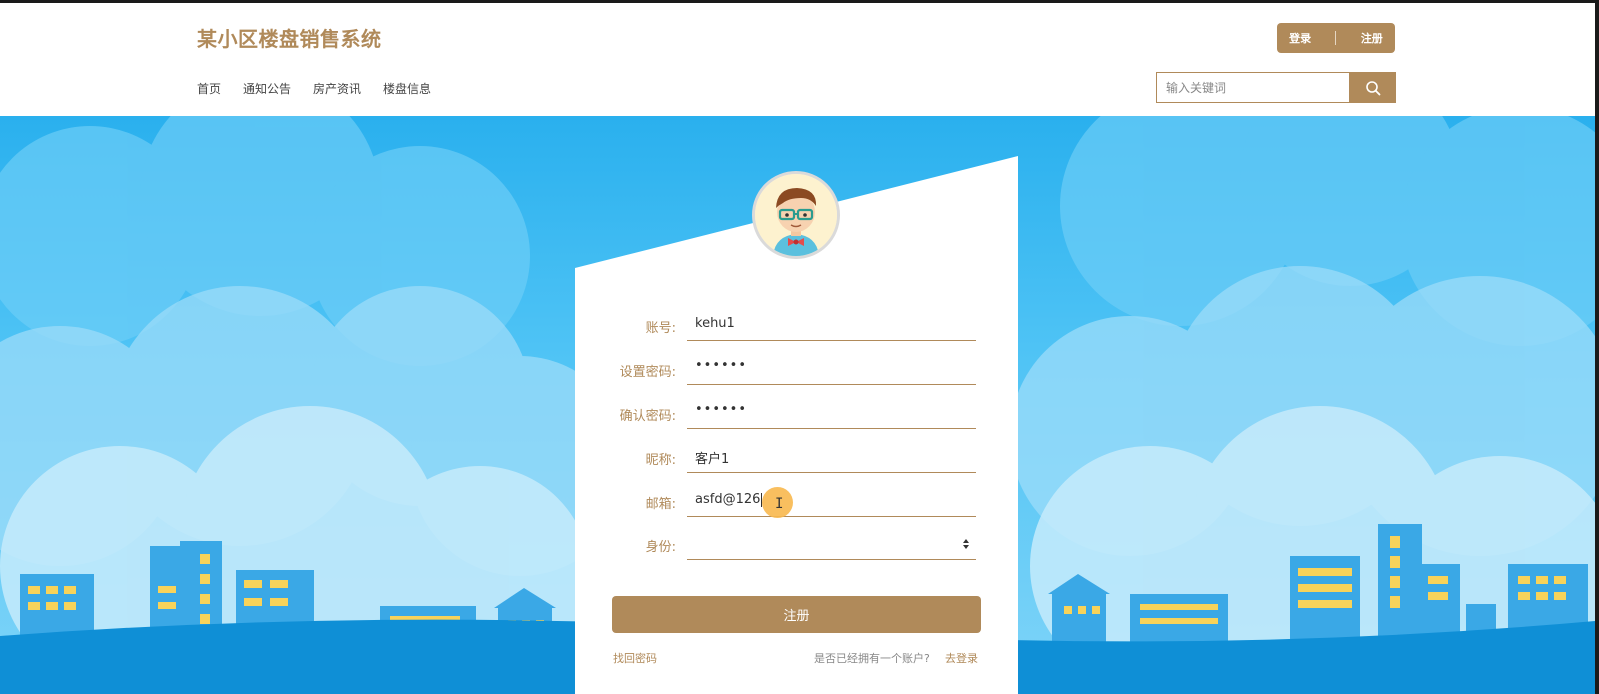  I want to click on register-link-button: 注册, so click(1372, 38).